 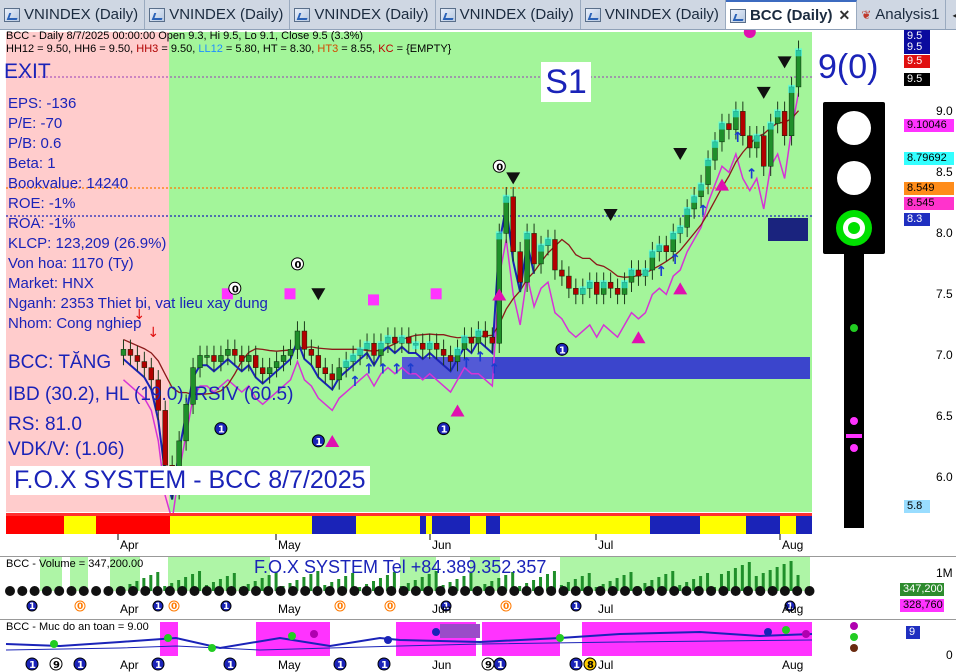 What do you see at coordinates (363, 14) in the screenshot?
I see `tab-vnindex-3: VNINDEX (Daily)` at bounding box center [363, 14].